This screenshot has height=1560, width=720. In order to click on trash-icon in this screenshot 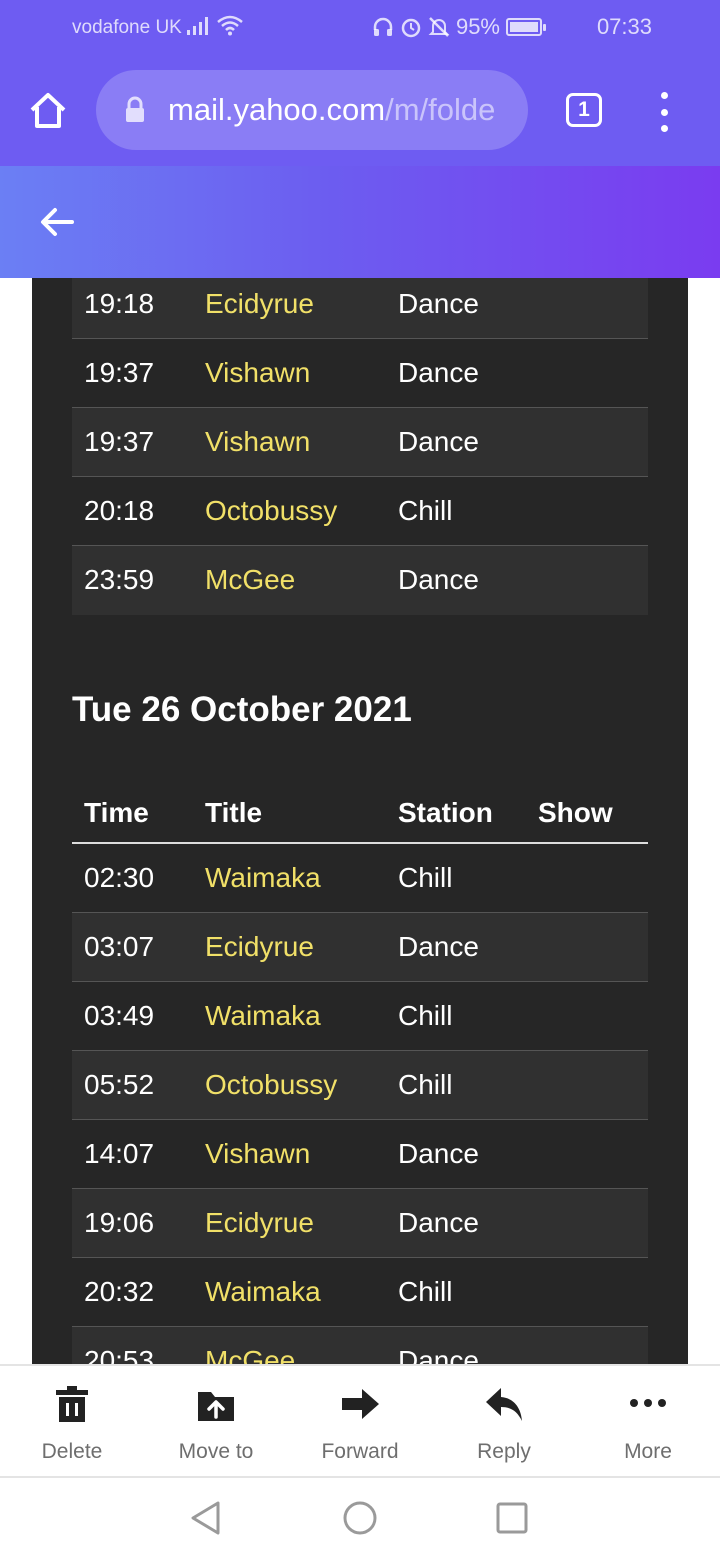, I will do `click(72, 1404)`.